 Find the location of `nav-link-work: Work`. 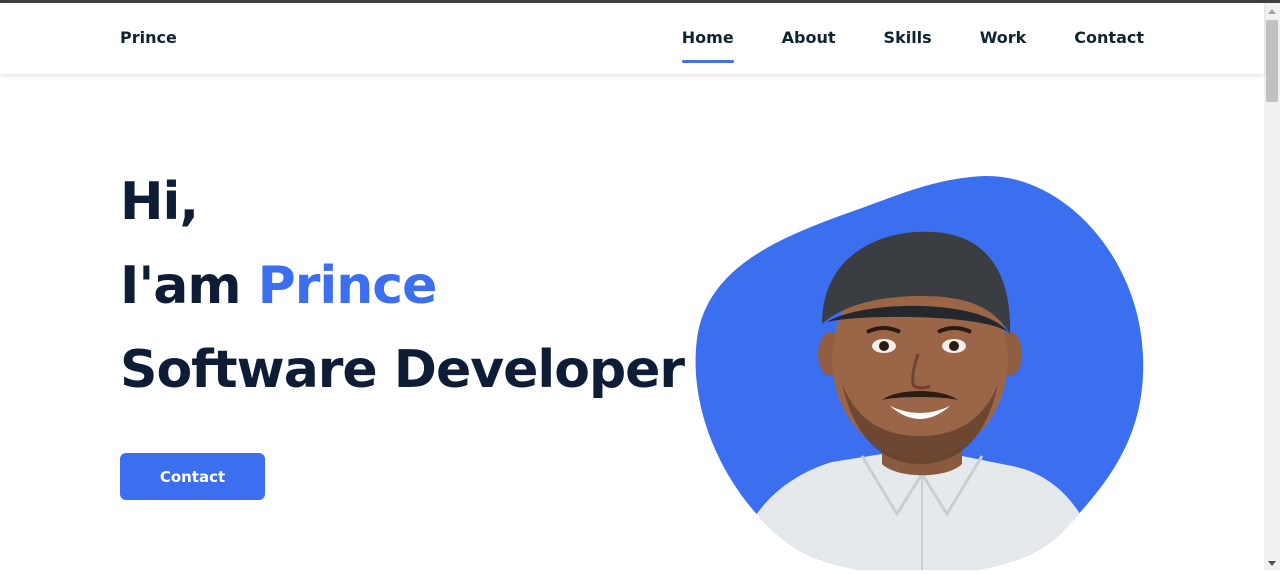

nav-link-work: Work is located at coordinates (1003, 37).